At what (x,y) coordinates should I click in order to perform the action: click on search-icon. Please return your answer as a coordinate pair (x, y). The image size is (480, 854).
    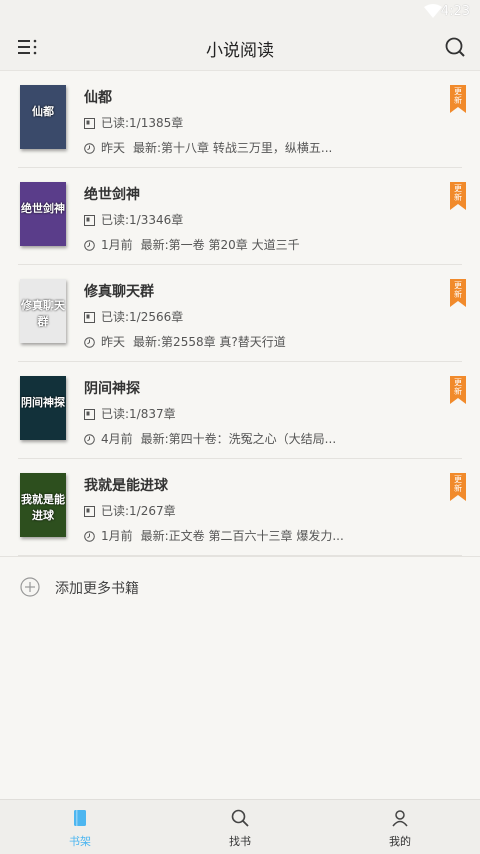
    Looking at the image, I should click on (455, 47).